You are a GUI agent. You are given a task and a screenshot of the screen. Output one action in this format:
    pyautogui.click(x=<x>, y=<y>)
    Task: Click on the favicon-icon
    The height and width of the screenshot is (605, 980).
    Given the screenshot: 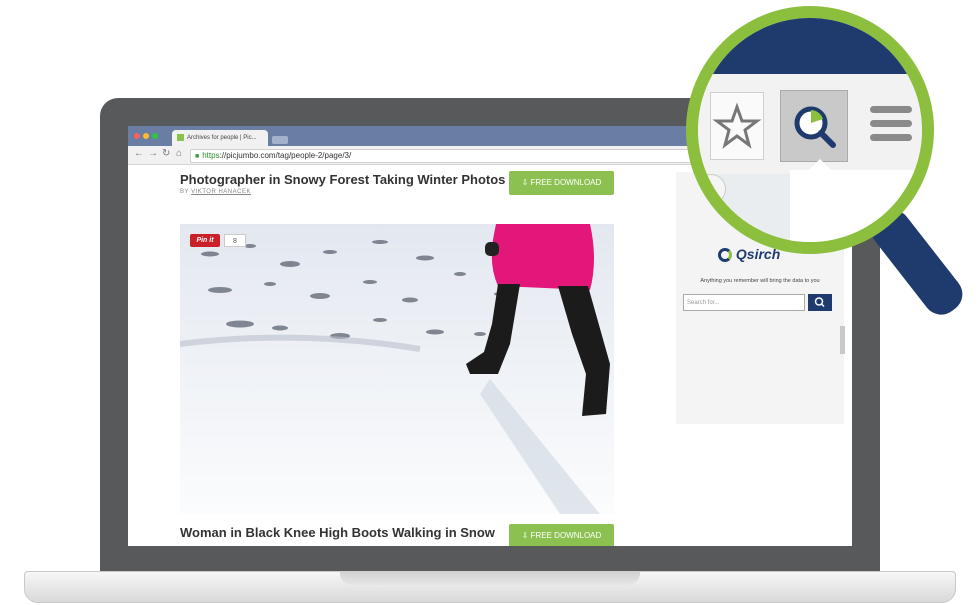 What is the action you would take?
    pyautogui.click(x=180, y=137)
    